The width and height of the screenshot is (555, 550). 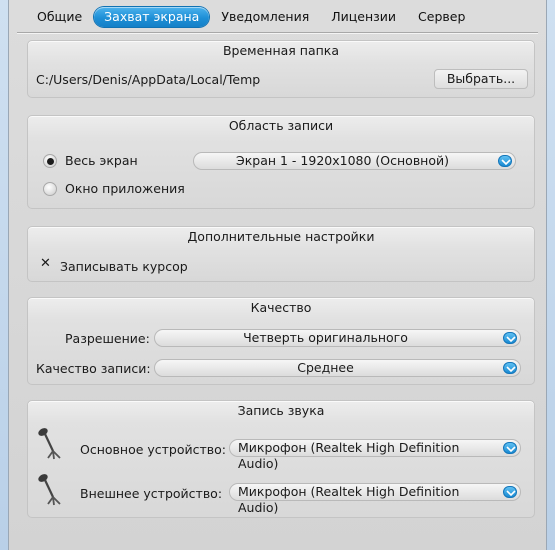 What do you see at coordinates (349, 455) in the screenshot?
I see `main-device-select-value: Микрофон (Realtek High Definition Audio)` at bounding box center [349, 455].